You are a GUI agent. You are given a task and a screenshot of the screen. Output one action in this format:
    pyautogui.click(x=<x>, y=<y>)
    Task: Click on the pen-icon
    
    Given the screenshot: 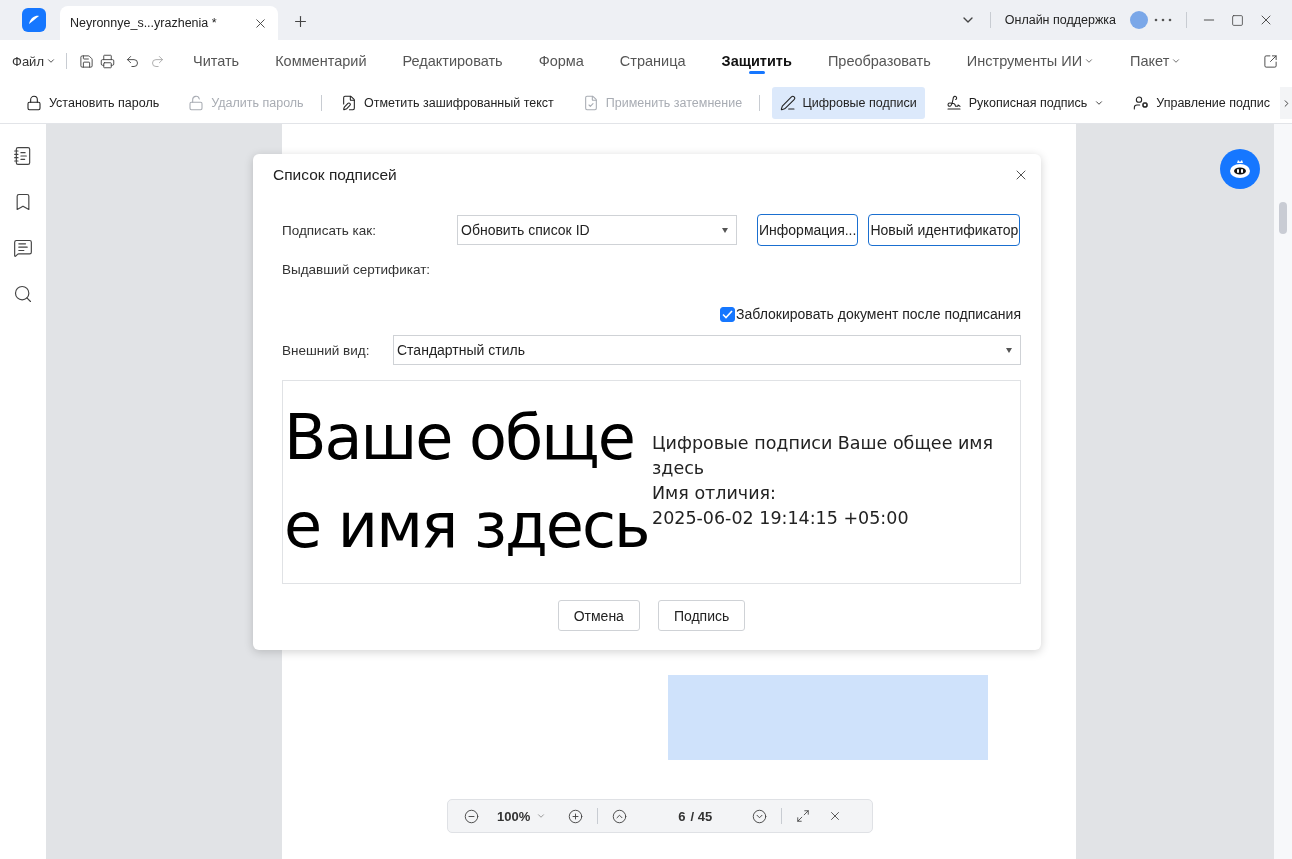 What is the action you would take?
    pyautogui.click(x=787, y=102)
    